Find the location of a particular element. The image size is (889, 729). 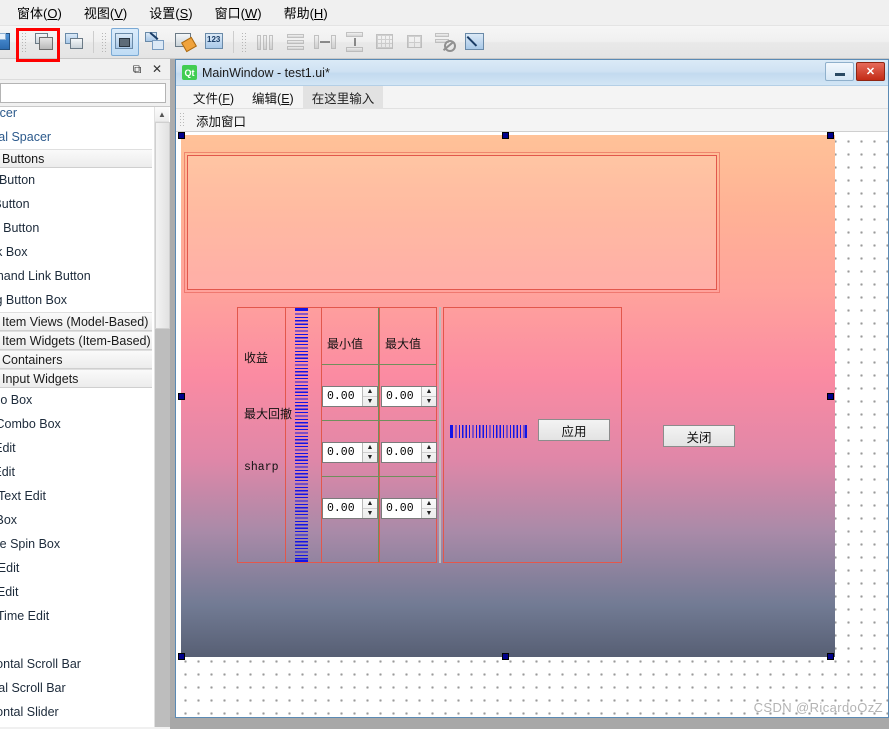

form-toolbar-action-add-window: 添加窗口 is located at coordinates (221, 120).